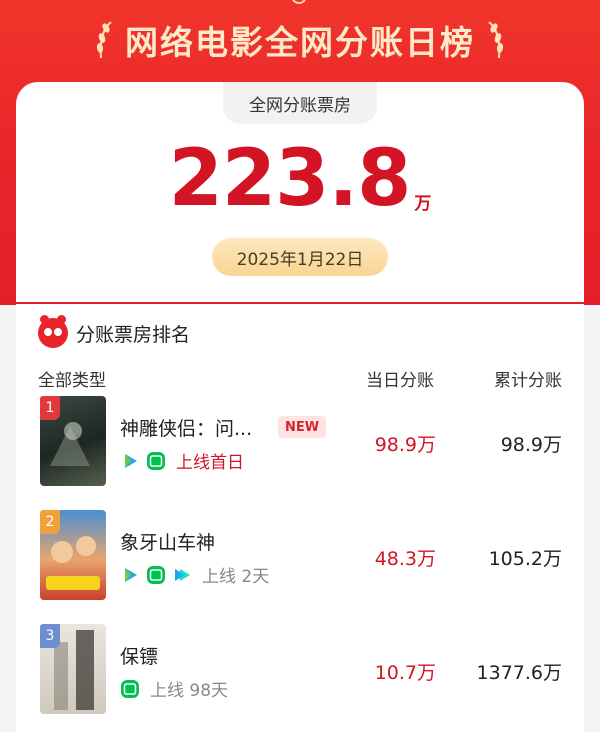 Image resolution: width=600 pixels, height=732 pixels. I want to click on rank-badge: 3, so click(50, 636).